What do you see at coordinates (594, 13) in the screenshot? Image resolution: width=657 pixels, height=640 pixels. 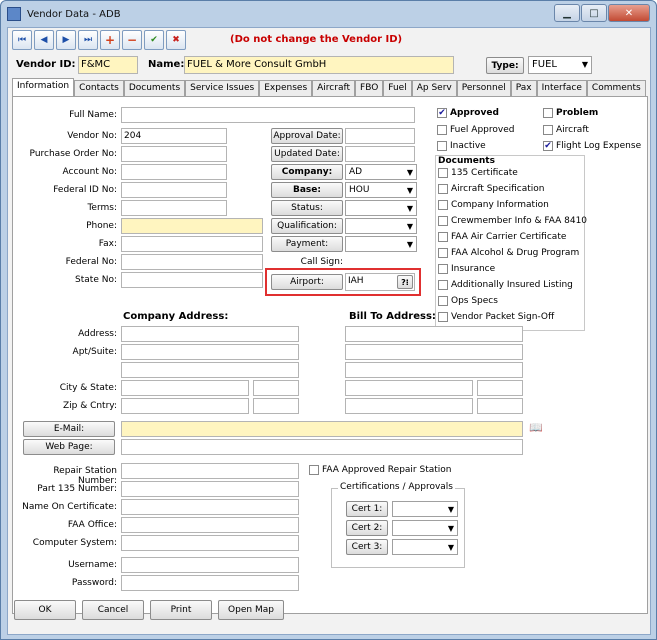 I see `maximize-button: □` at bounding box center [594, 13].